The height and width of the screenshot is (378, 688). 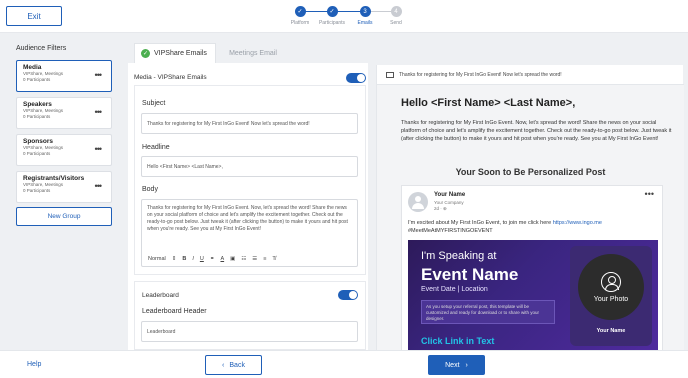 What do you see at coordinates (193, 259) in the screenshot?
I see `italic-icon: I` at bounding box center [193, 259].